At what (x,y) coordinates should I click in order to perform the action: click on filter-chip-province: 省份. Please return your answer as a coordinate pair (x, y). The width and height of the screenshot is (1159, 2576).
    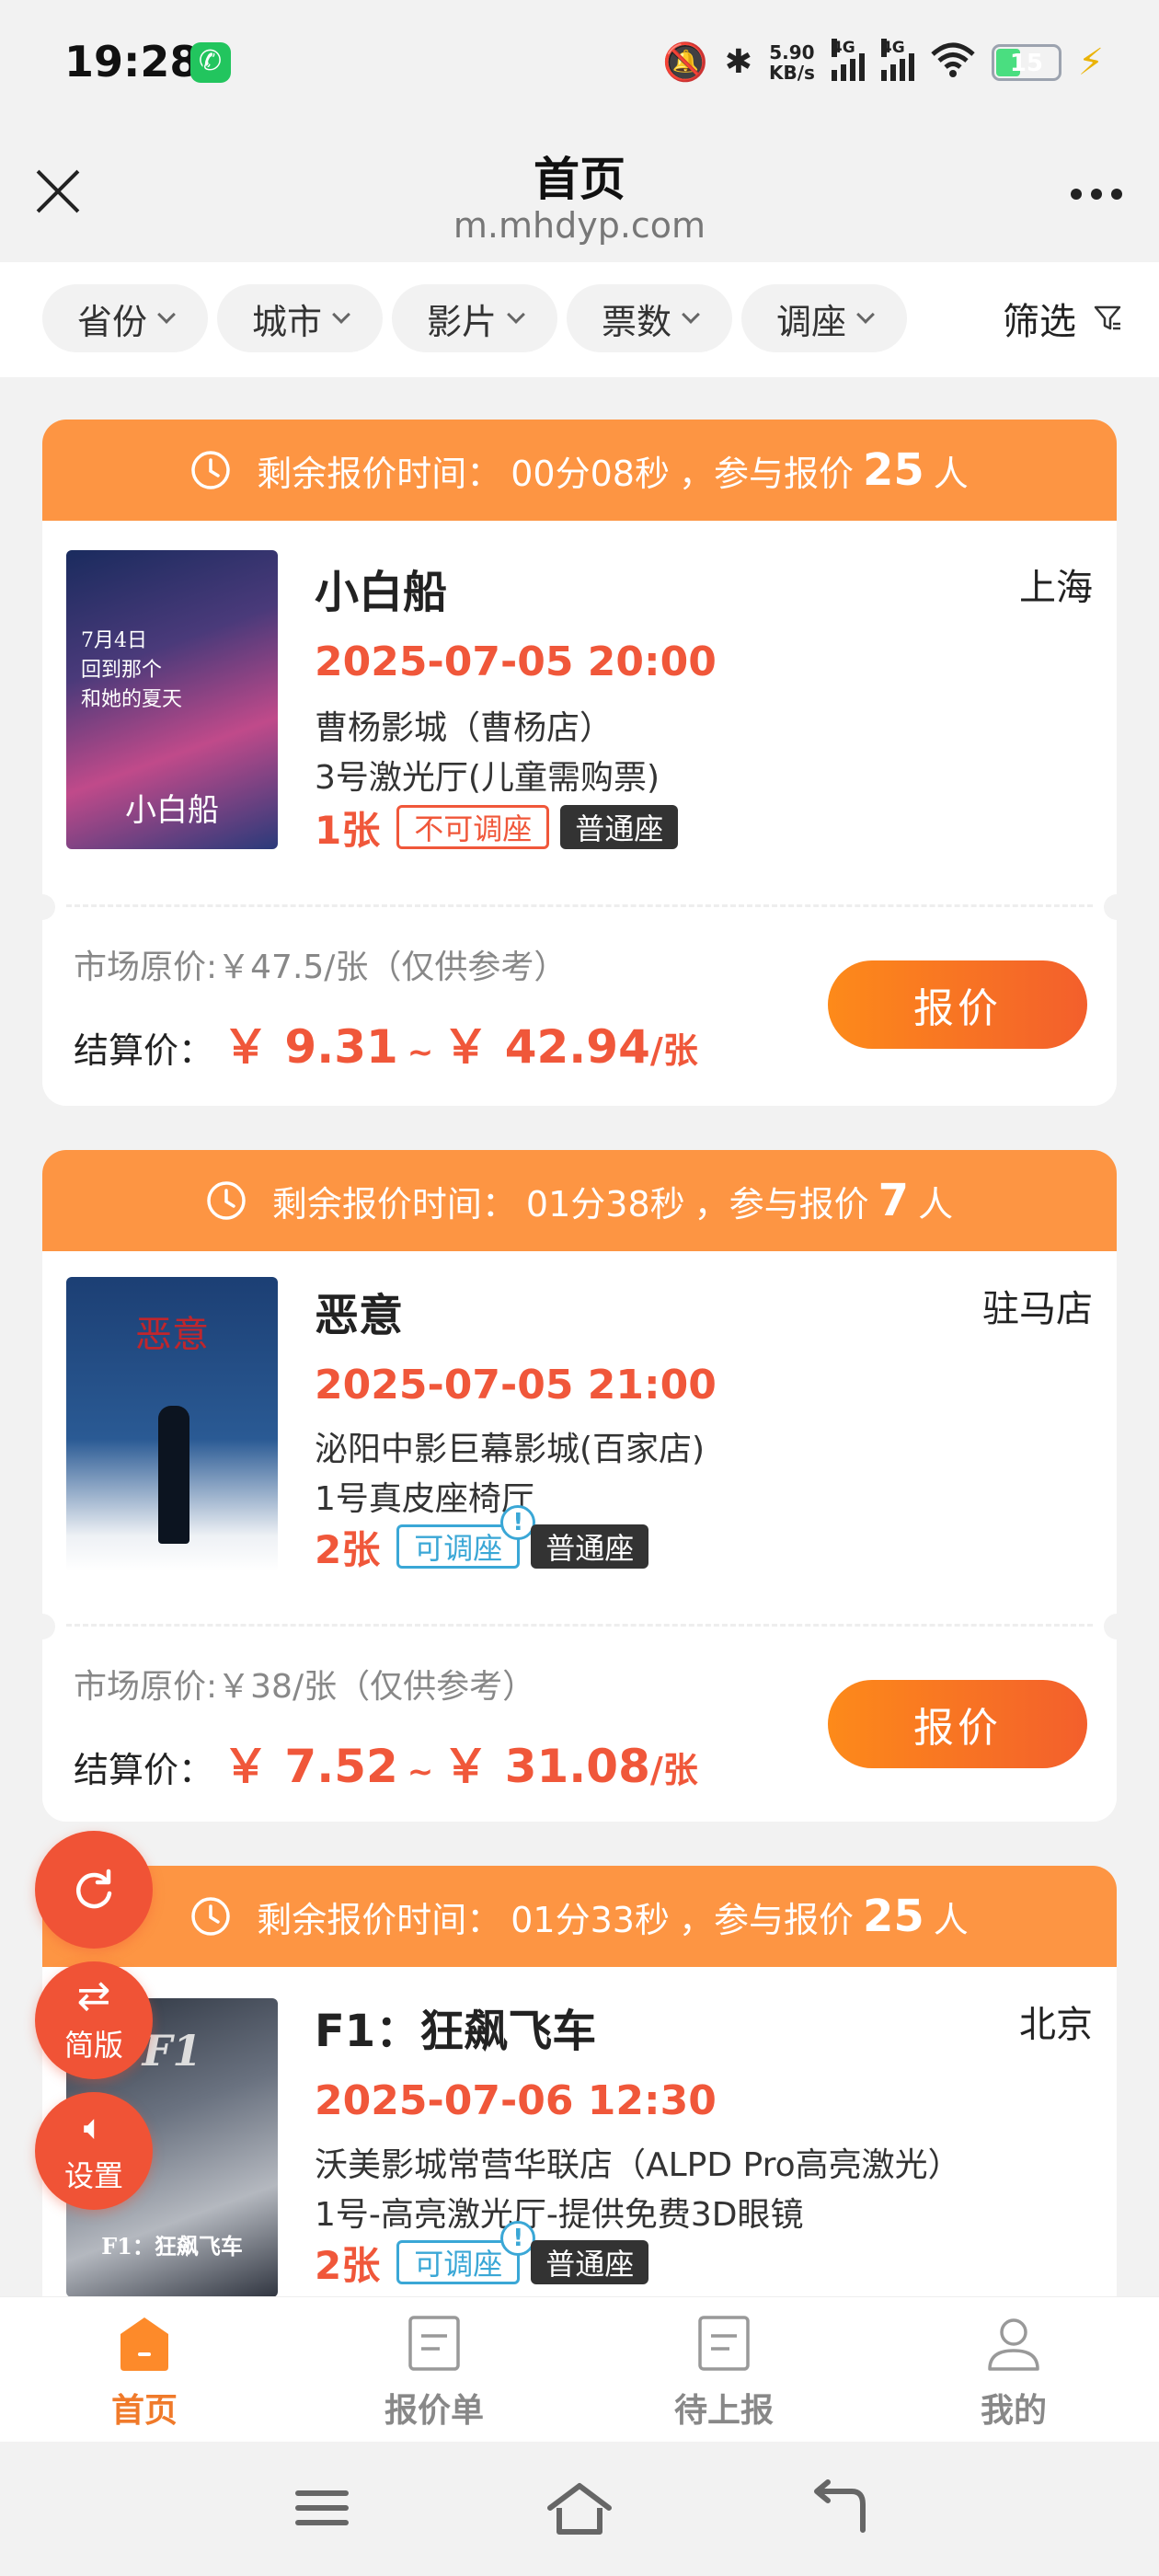
    Looking at the image, I should click on (125, 318).